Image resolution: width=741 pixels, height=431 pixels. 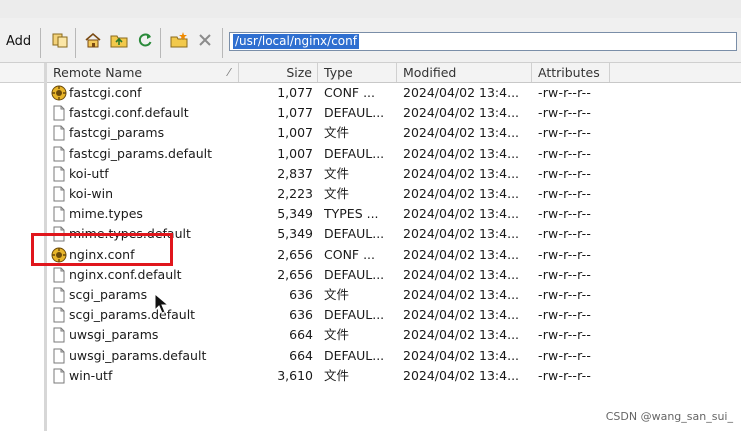 I want to click on path-input: /usr/local/nginx/conf, so click(x=483, y=41).